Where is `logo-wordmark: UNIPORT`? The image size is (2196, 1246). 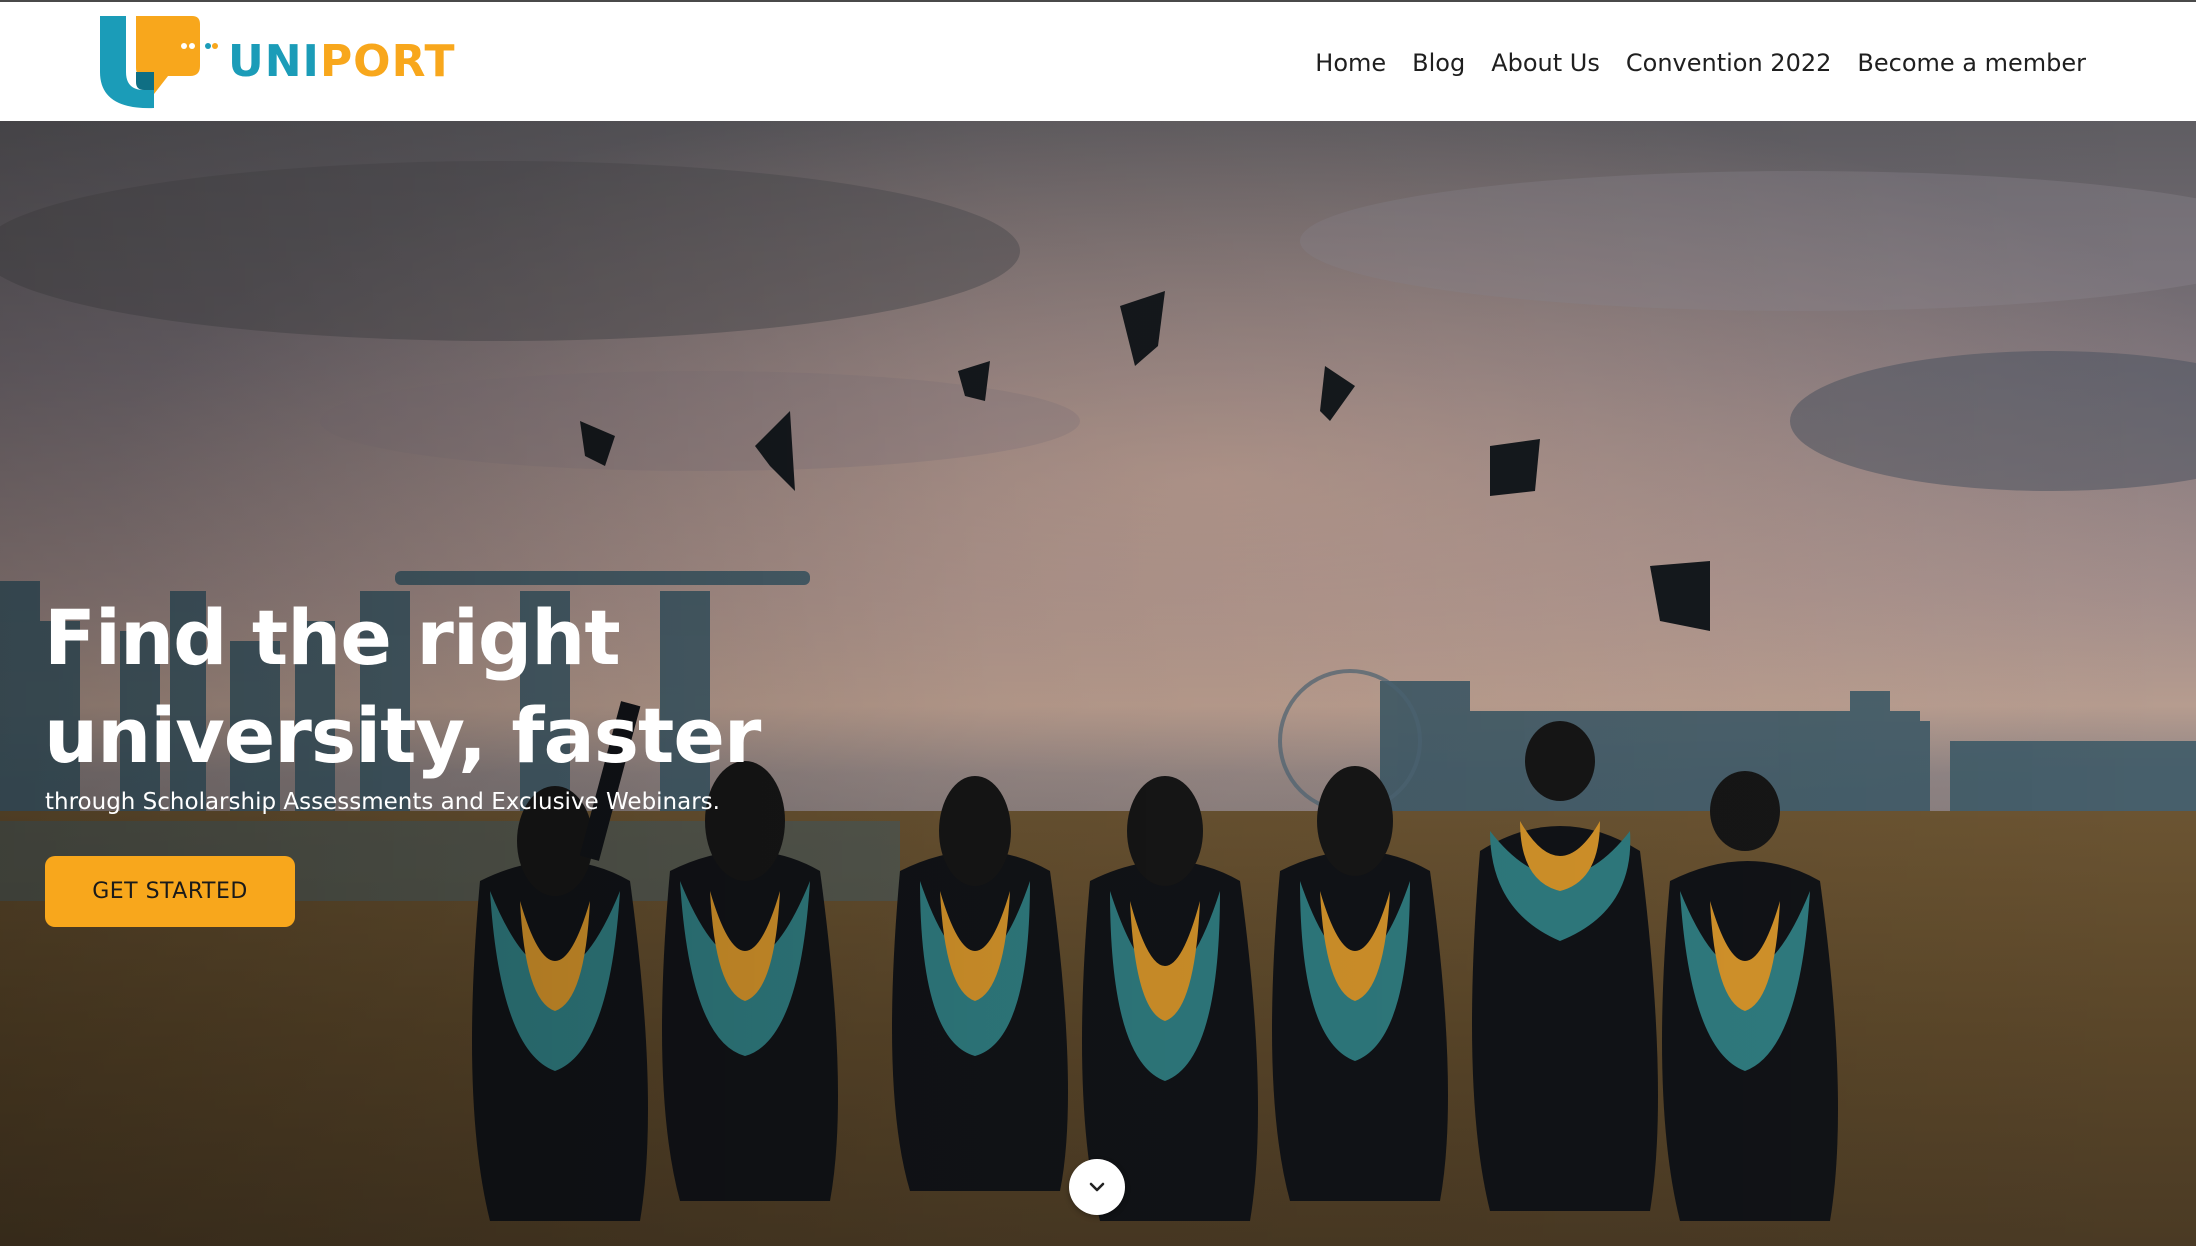 logo-wordmark: UNIPORT is located at coordinates (342, 62).